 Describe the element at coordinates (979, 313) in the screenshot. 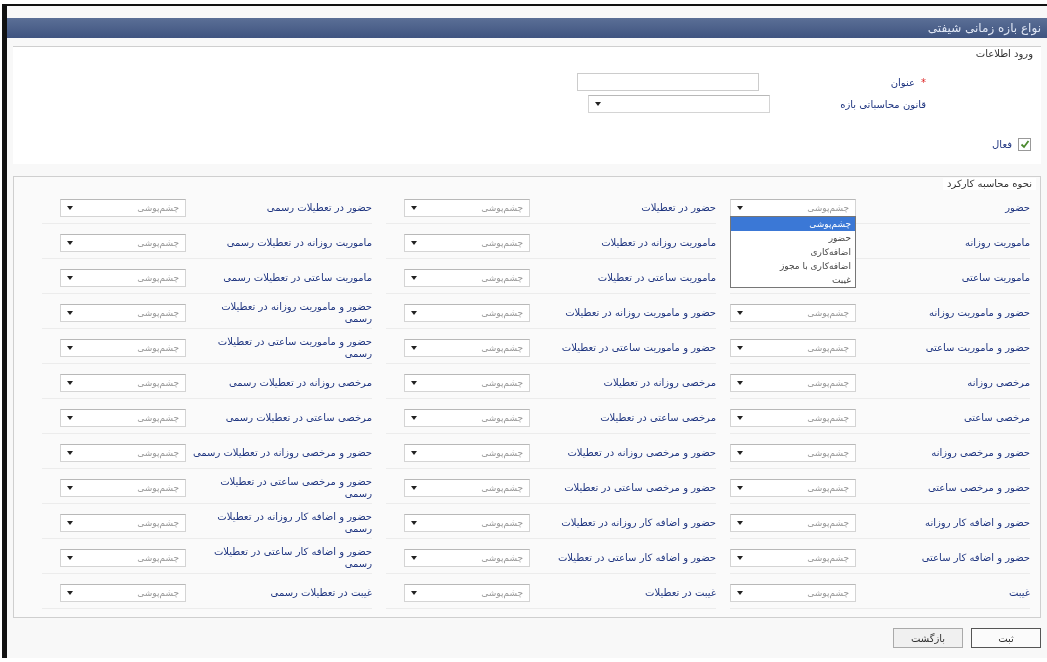

I see `field-label: حضور و ماموریت روزانه` at that location.